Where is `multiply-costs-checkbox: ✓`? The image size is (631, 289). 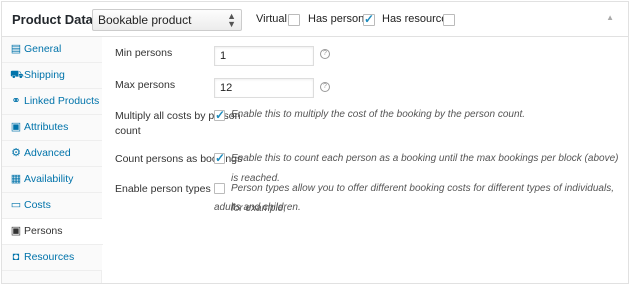
multiply-costs-checkbox: ✓ is located at coordinates (220, 115).